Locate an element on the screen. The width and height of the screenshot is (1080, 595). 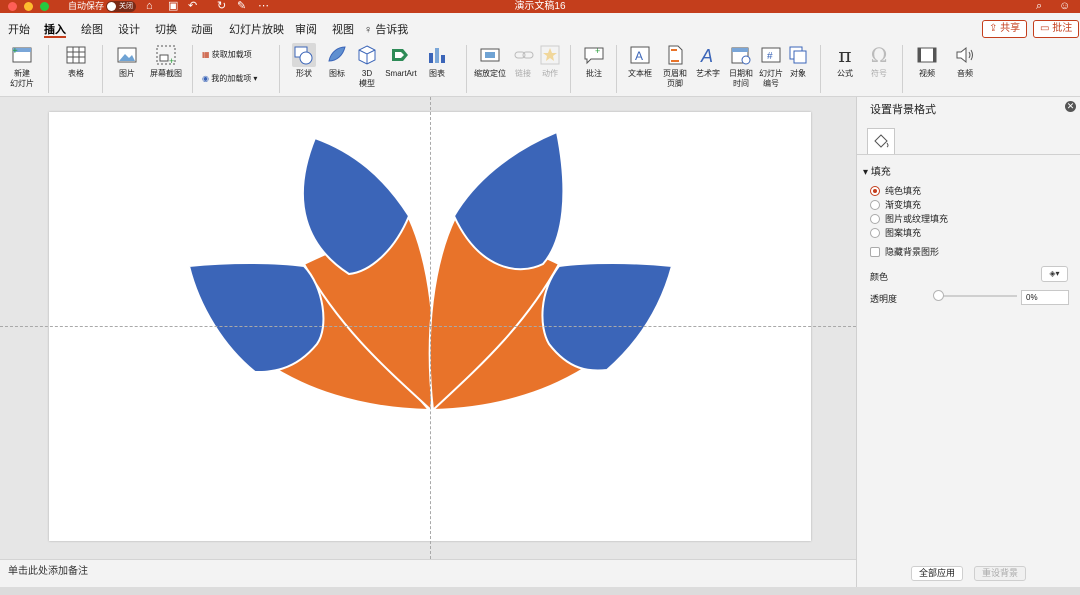
equation-button: π 公式 is located at coordinates (845, 61).